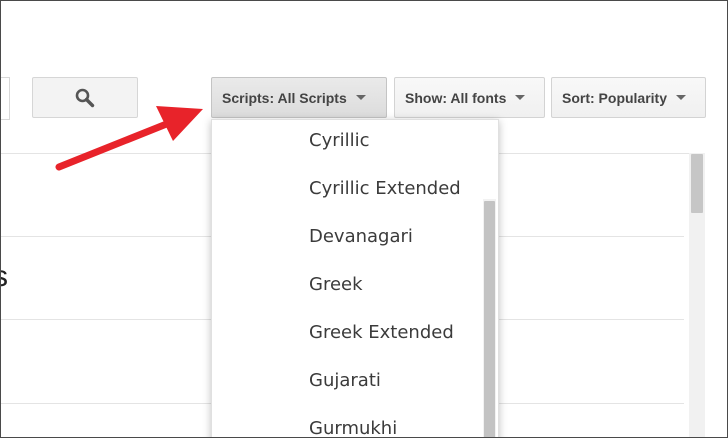  Describe the element at coordinates (353, 427) in the screenshot. I see `menu-item-gurmukhi: Gurmukhi` at that location.